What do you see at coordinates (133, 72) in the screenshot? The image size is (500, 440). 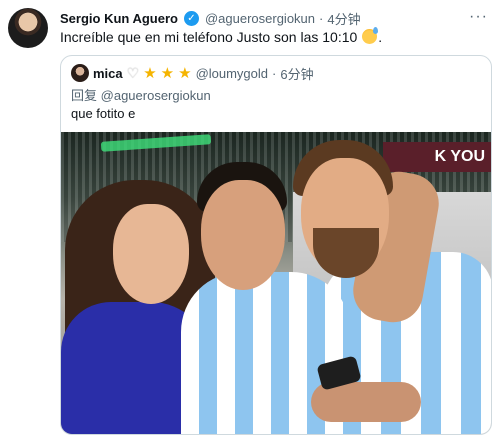 I see `white-heart-icon: ♡` at bounding box center [133, 72].